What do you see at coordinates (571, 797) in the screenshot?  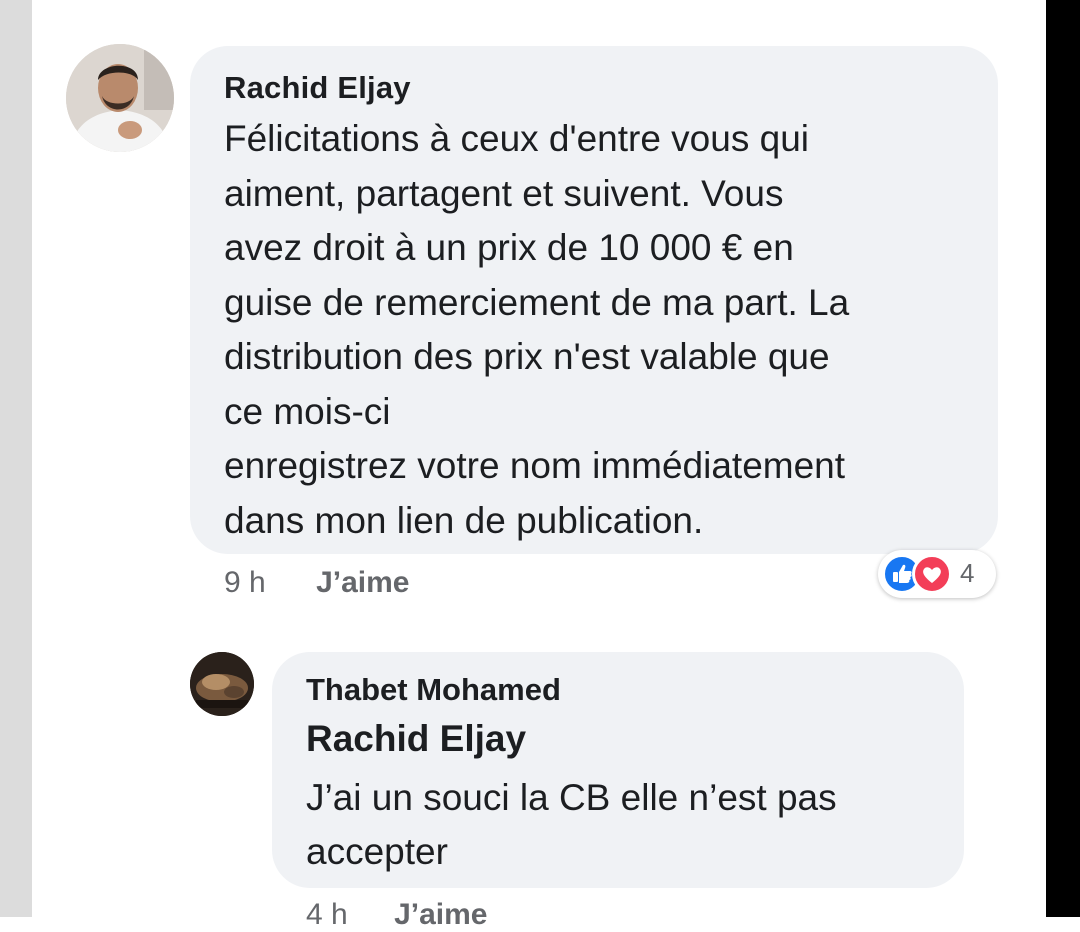 I see `comment-text-line: J’ai un souci la CB elle n’est pas` at bounding box center [571, 797].